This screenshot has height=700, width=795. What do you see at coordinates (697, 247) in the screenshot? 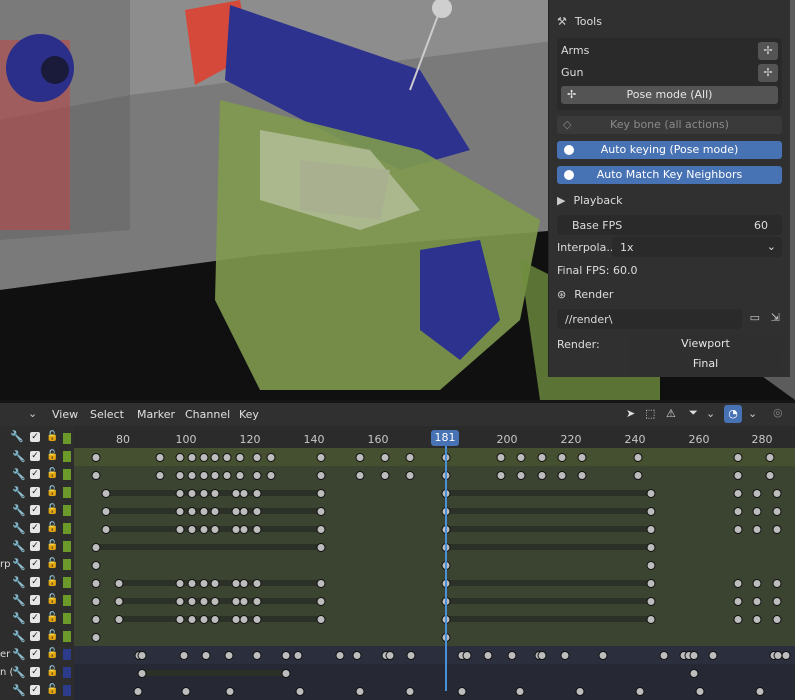
I see `interp-select: 1x ⌄` at bounding box center [697, 247].